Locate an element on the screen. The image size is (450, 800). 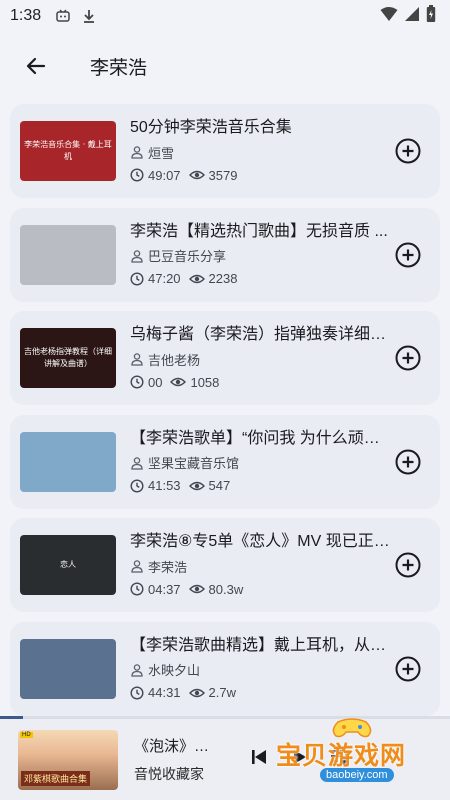
list-item: 【李荣浩歌曲精选】戴上耳机，从… 水映夕山 44:31 2.7w is located at coordinates (225, 668).